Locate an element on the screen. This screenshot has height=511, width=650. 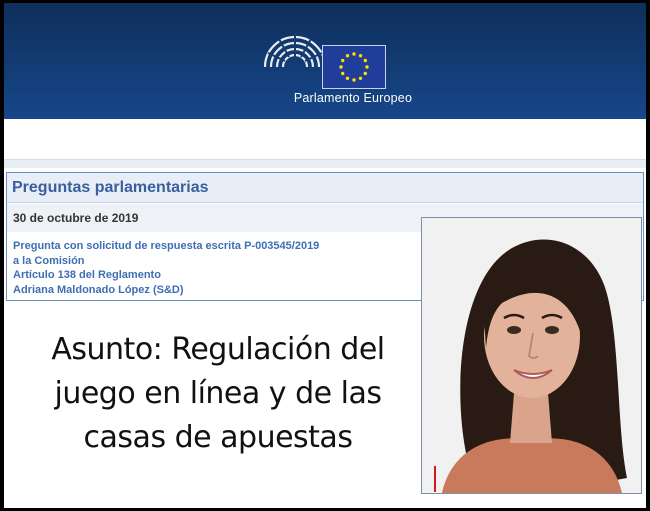
eu-stars-icon is located at coordinates (354, 67).